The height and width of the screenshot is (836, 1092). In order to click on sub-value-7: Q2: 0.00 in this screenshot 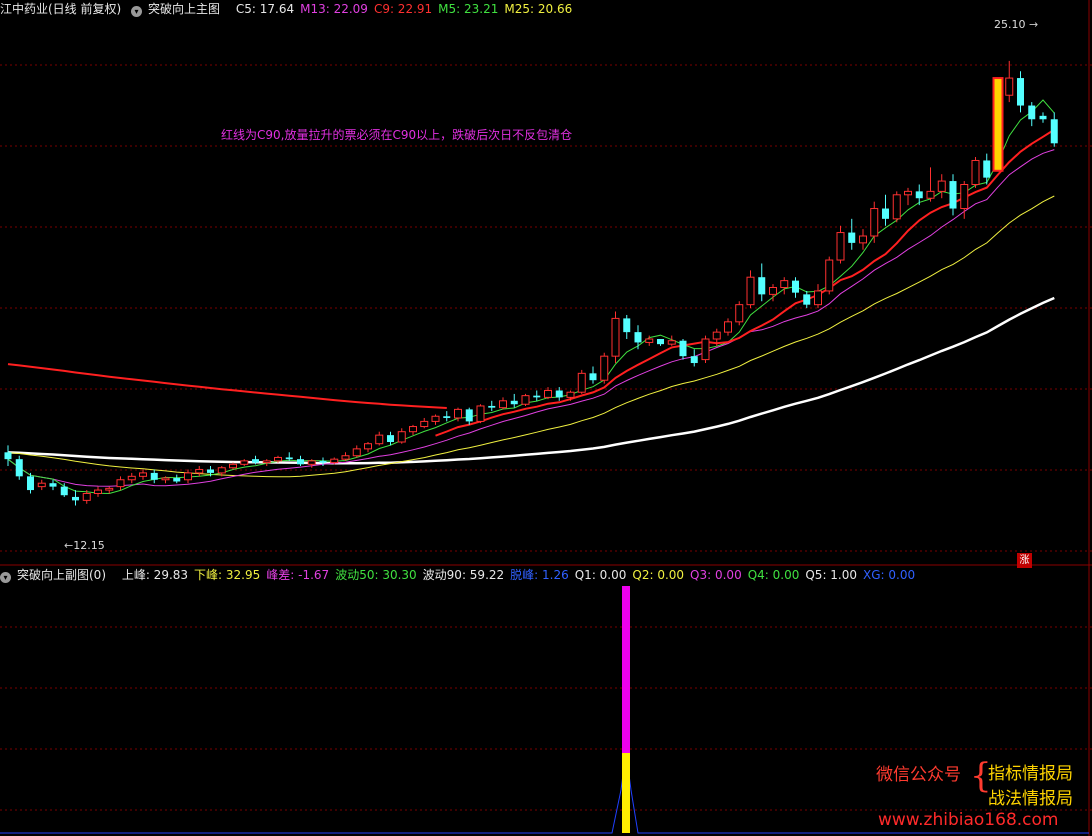, I will do `click(658, 575)`.